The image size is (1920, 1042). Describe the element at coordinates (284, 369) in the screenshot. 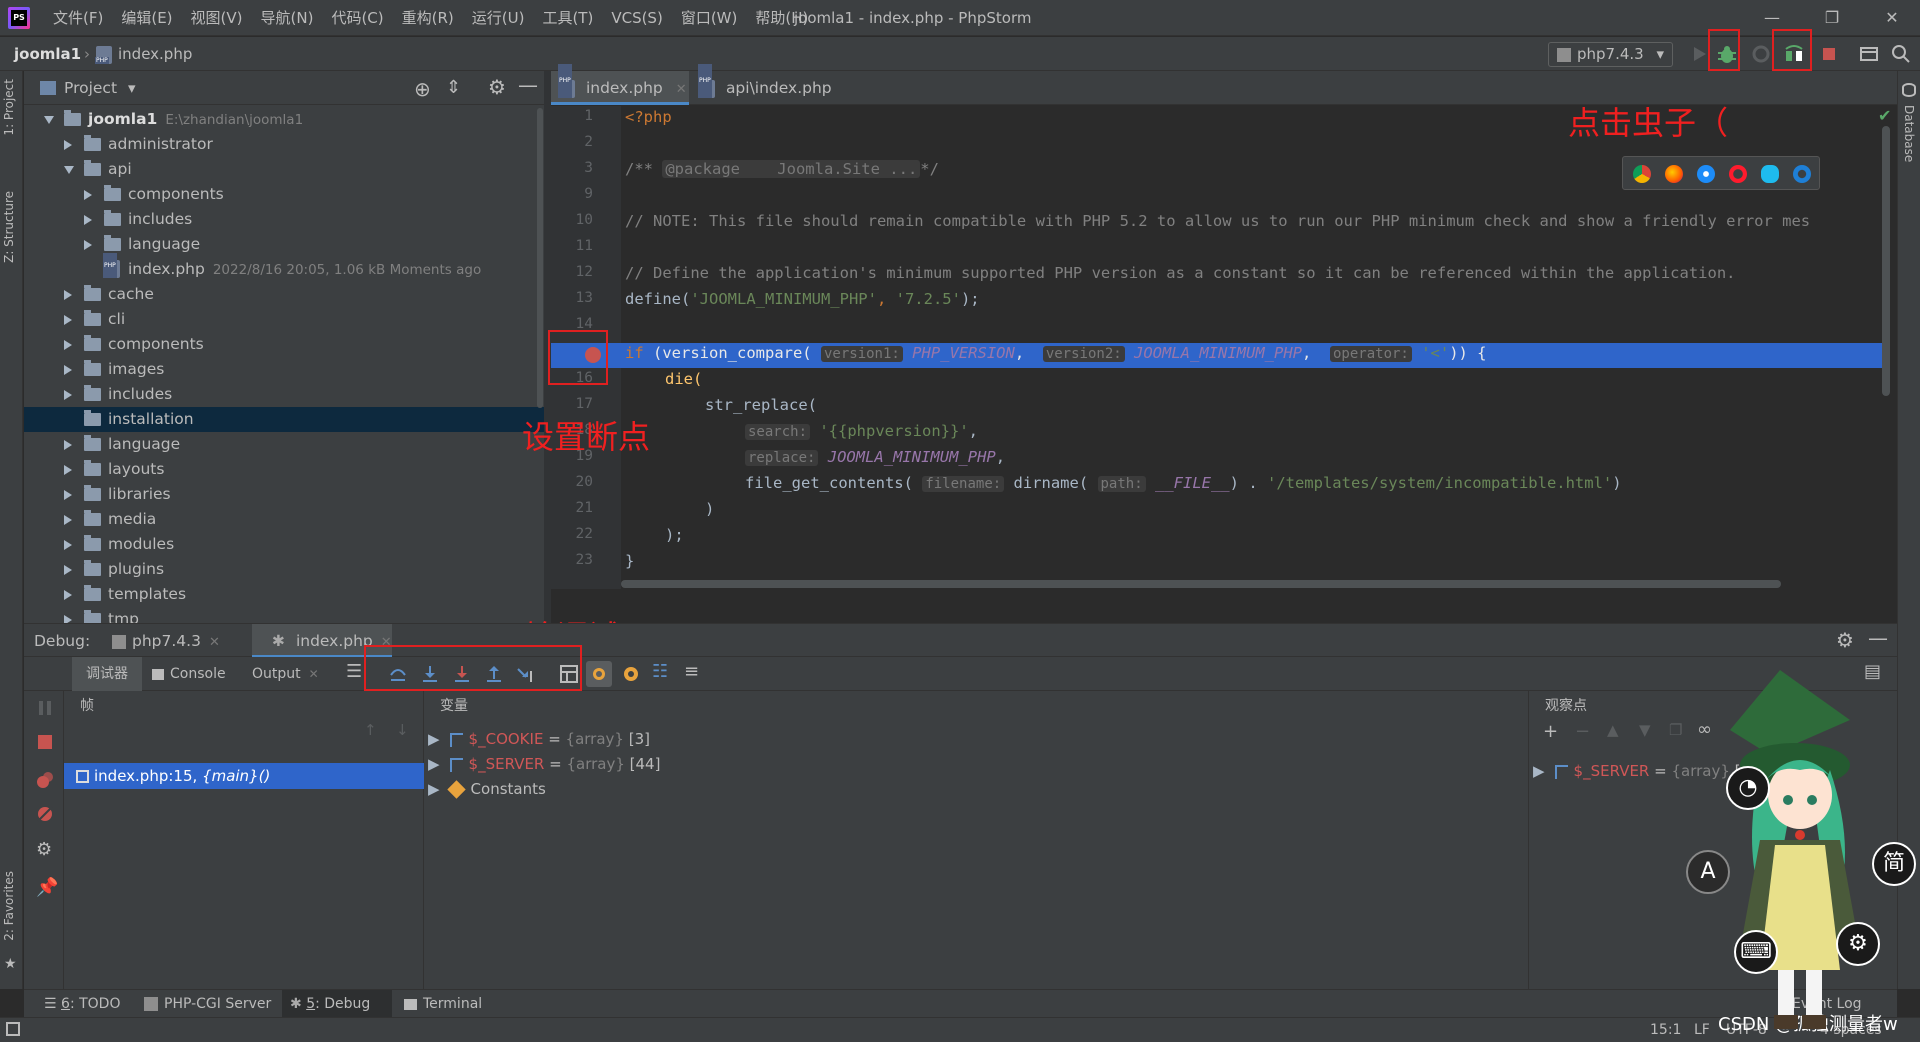

I see `tree-item: images` at that location.